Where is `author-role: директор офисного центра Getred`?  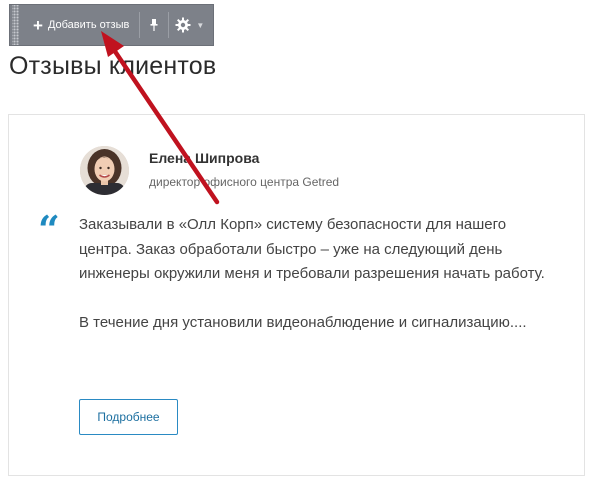
author-role: директор офисного центра Getred is located at coordinates (244, 182).